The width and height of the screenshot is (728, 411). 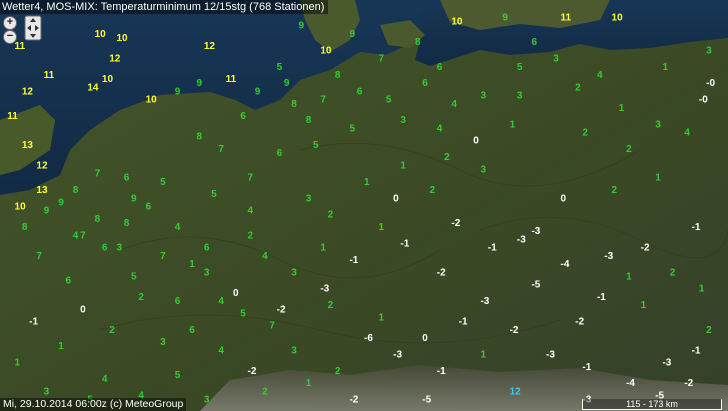 What do you see at coordinates (33, 28) in the screenshot?
I see `pan-arrows-icon` at bounding box center [33, 28].